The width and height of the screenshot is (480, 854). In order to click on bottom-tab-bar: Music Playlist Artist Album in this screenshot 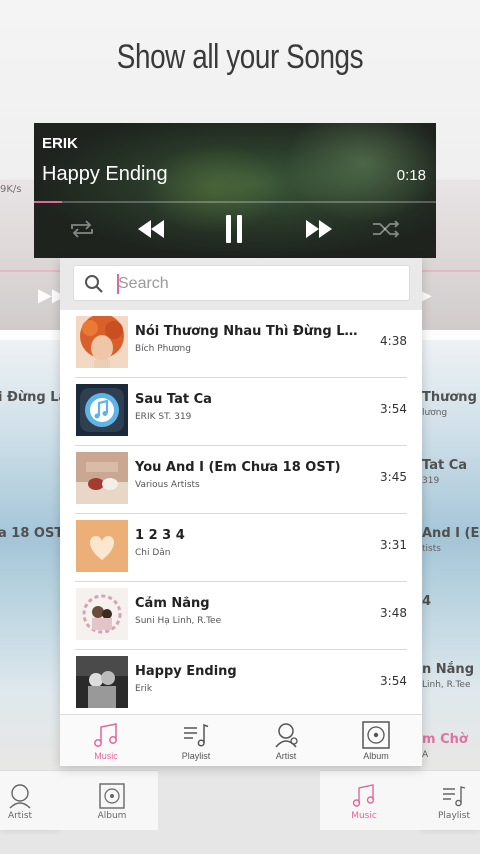, I will do `click(241, 740)`.